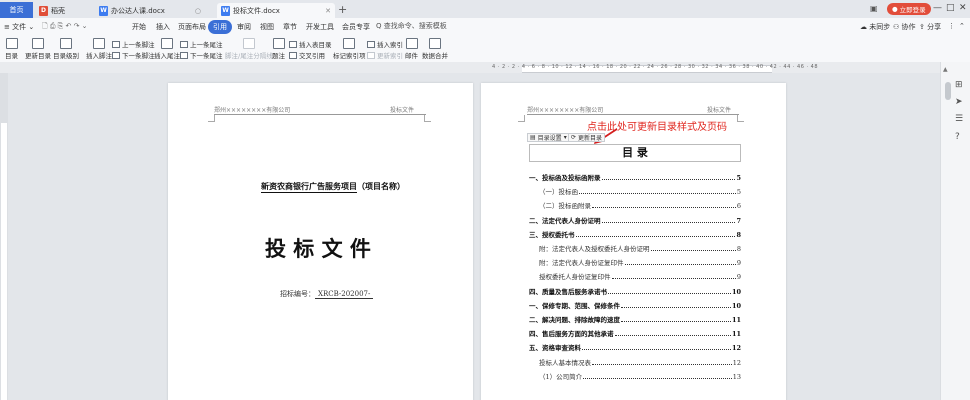 Image resolution: width=970 pixels, height=400 pixels. What do you see at coordinates (635, 291) in the screenshot?
I see `toc-entry: 四、质量及售后服务承诺书 10` at bounding box center [635, 291].